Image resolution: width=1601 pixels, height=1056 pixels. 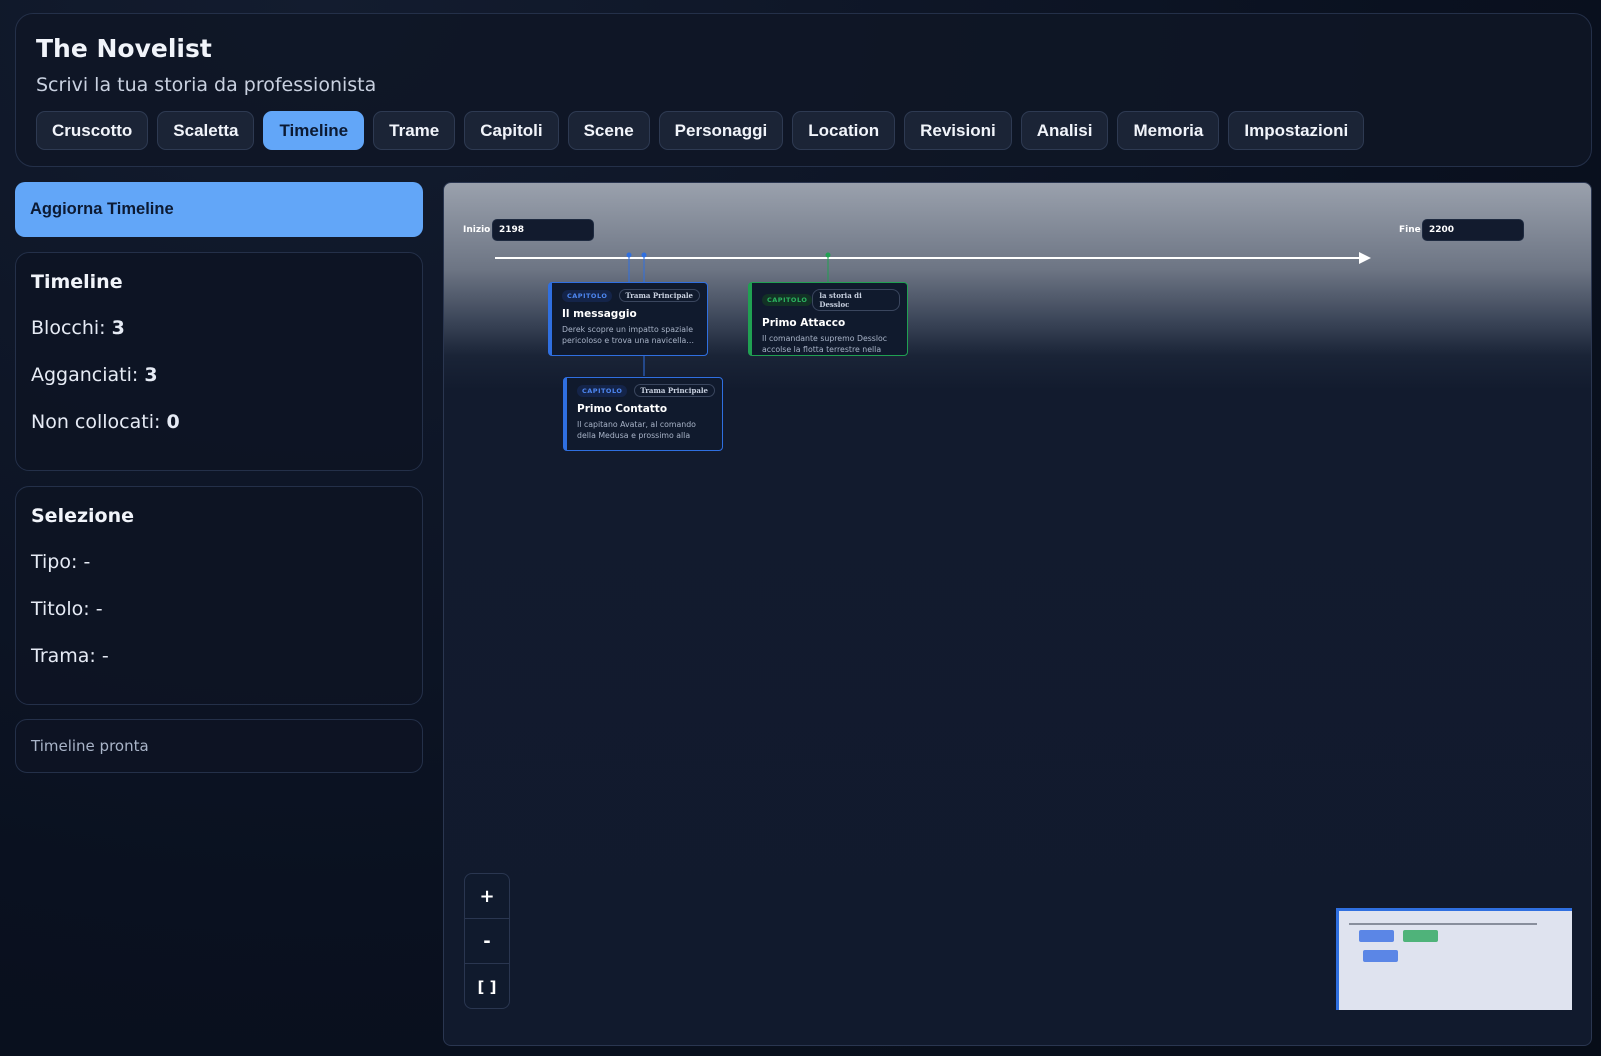 What do you see at coordinates (1376, 936) in the screenshot?
I see `minimap-node-il-messaggio` at bounding box center [1376, 936].